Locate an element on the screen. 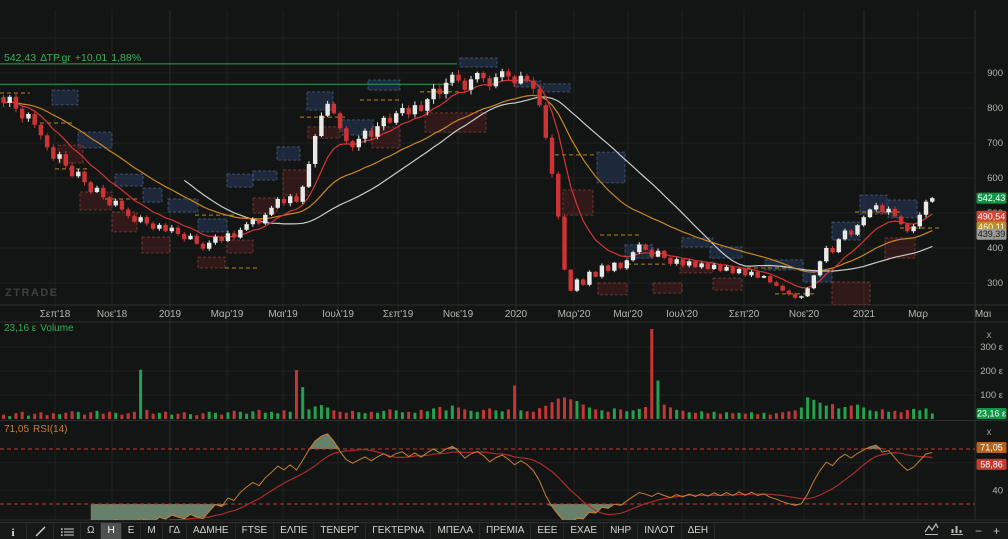  ticker-button-ΑΔΜΗΕ: ΑΔΜΗΕ is located at coordinates (211, 531).